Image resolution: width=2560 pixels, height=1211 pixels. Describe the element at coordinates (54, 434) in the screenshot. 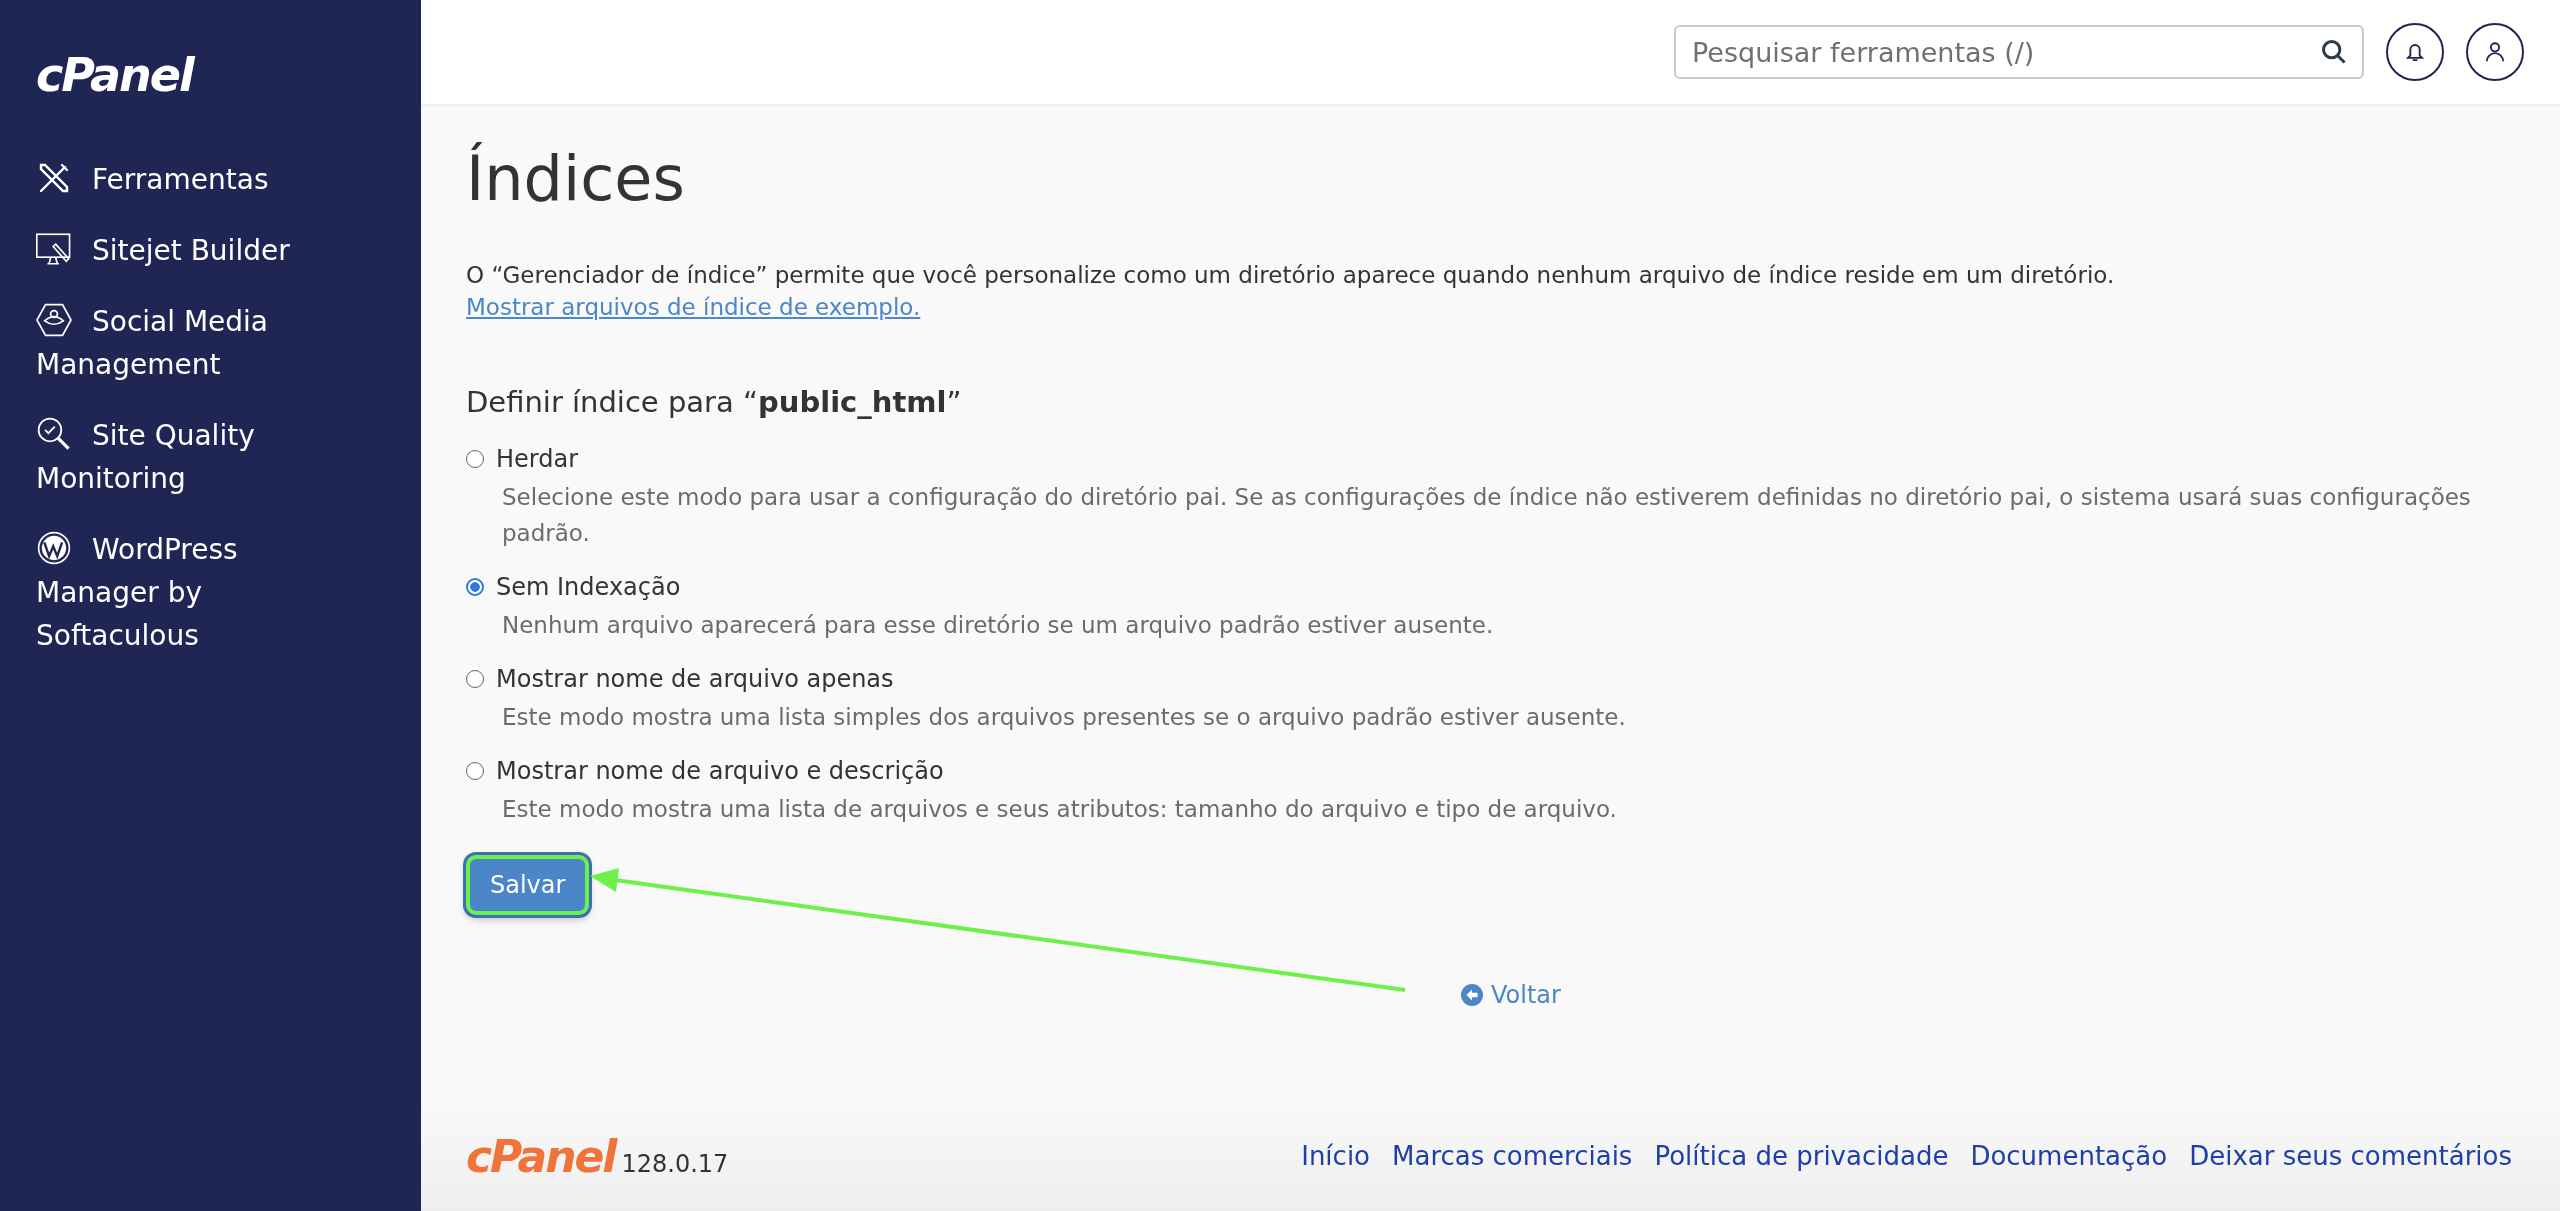

I see `magnifier-check-icon` at that location.